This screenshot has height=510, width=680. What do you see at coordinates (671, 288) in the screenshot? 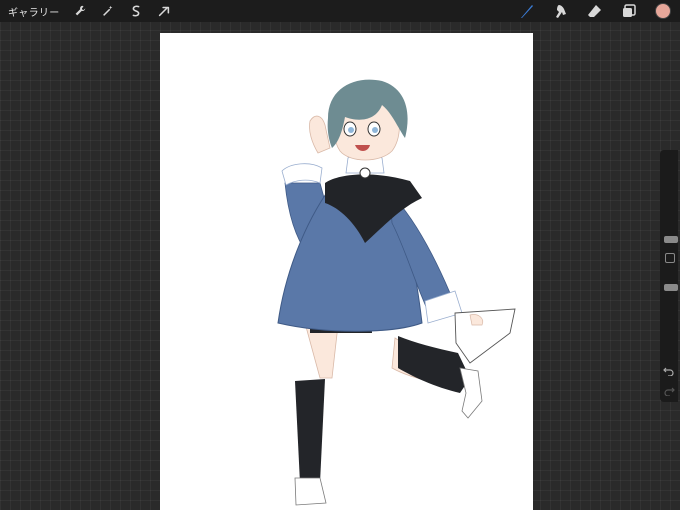
I see `brush-opacity-slider-thumb` at bounding box center [671, 288].